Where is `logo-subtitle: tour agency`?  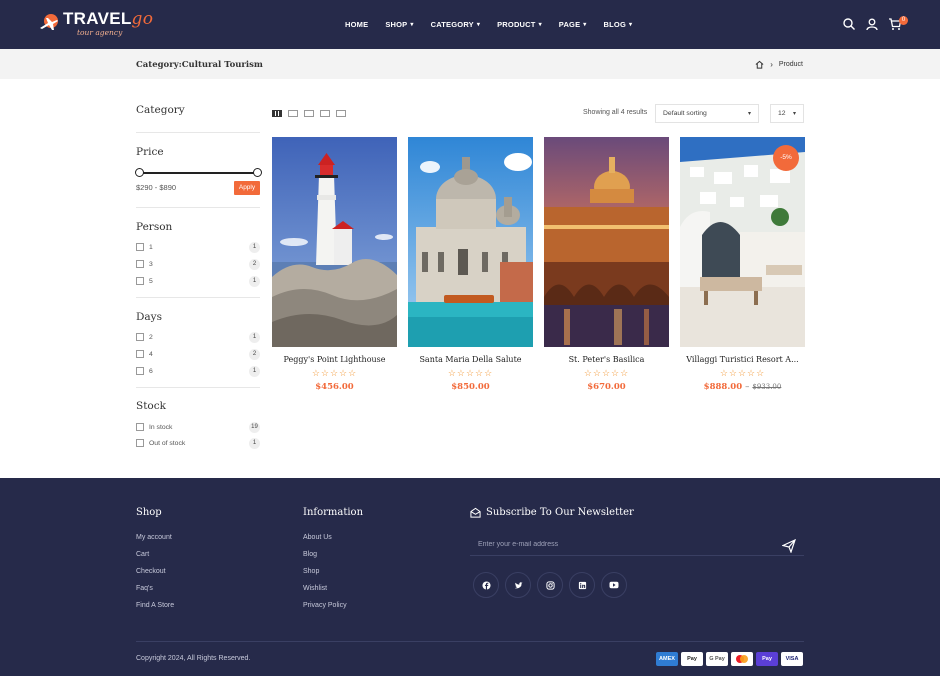 logo-subtitle: tour agency is located at coordinates (100, 32).